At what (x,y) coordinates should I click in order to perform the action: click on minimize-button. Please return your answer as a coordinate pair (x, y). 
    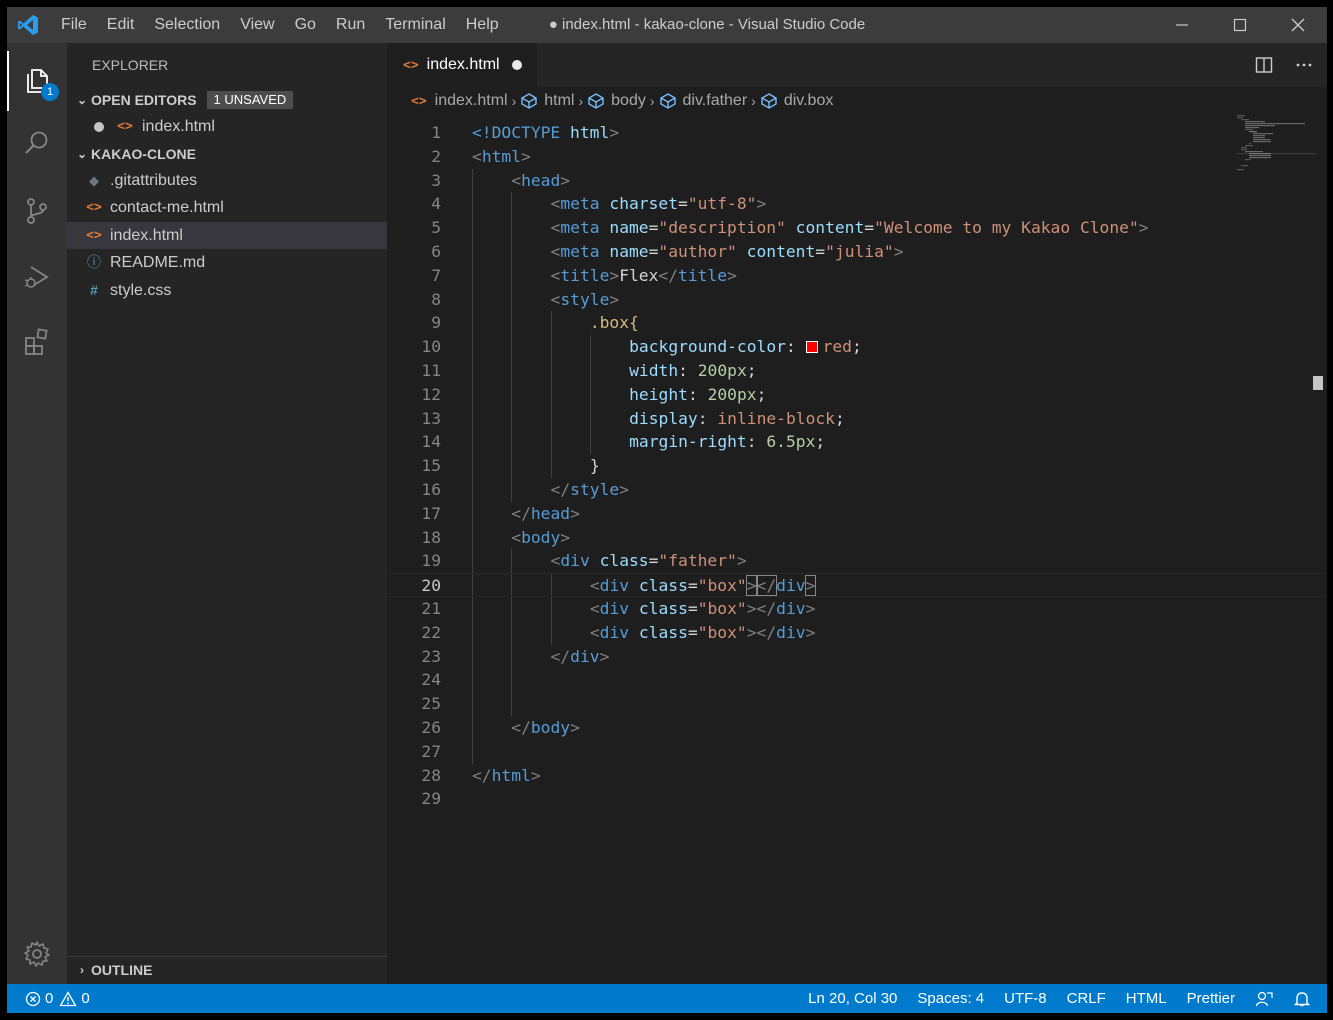
    Looking at the image, I should click on (1182, 25).